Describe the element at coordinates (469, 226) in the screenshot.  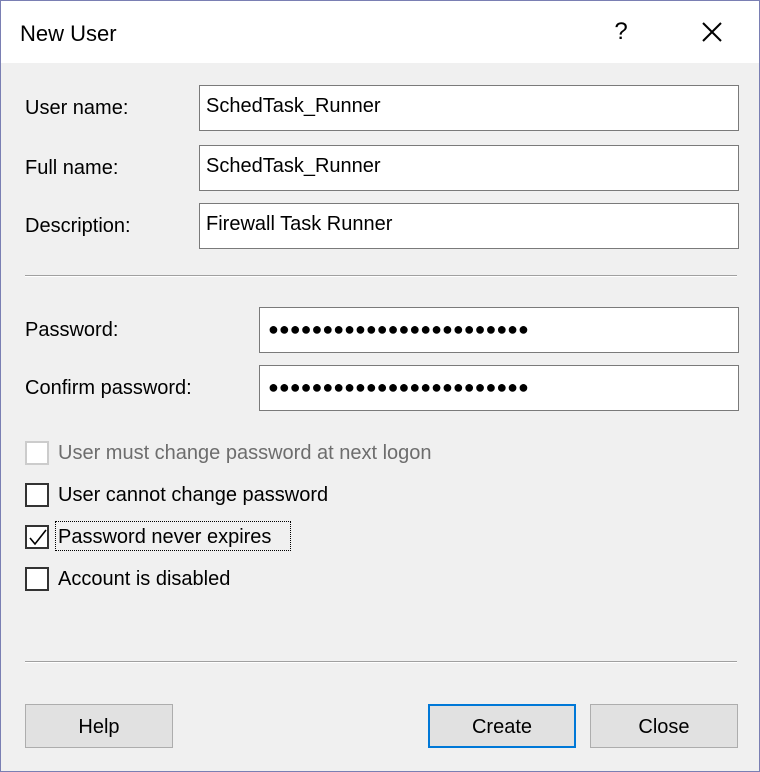
I see `description-field: Firewall Task Runner` at that location.